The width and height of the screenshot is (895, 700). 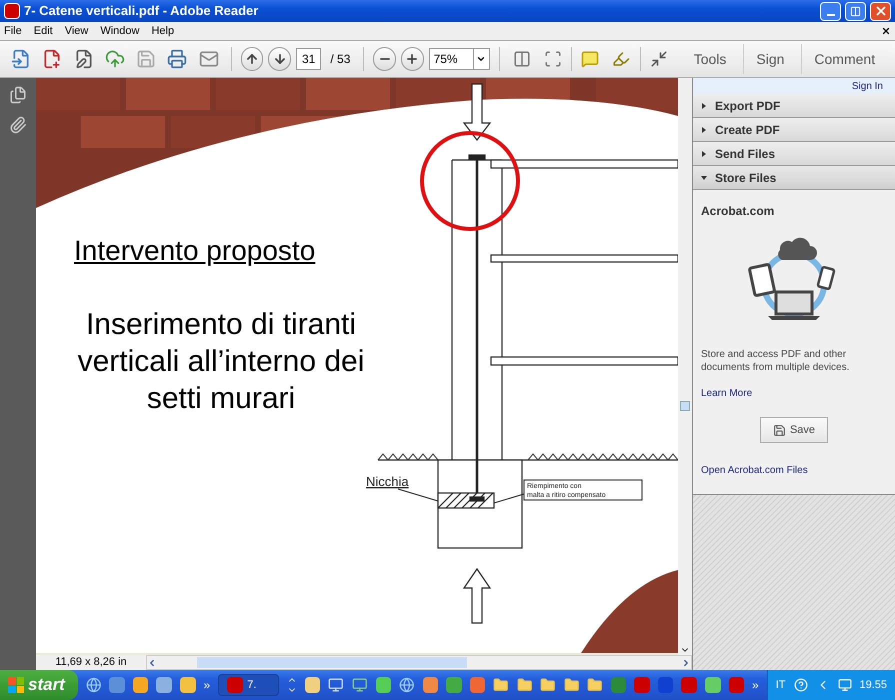 I want to click on menu-item: Help, so click(x=162, y=31).